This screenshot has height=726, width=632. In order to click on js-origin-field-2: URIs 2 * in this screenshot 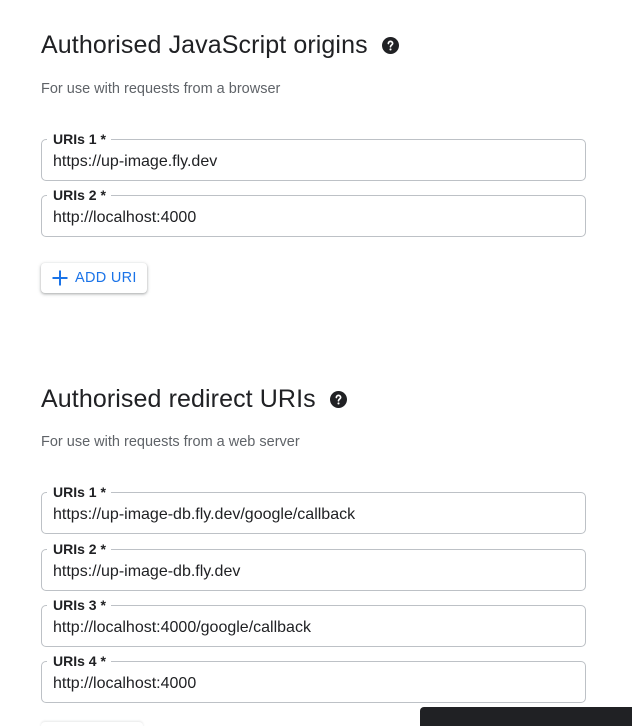, I will do `click(313, 212)`.